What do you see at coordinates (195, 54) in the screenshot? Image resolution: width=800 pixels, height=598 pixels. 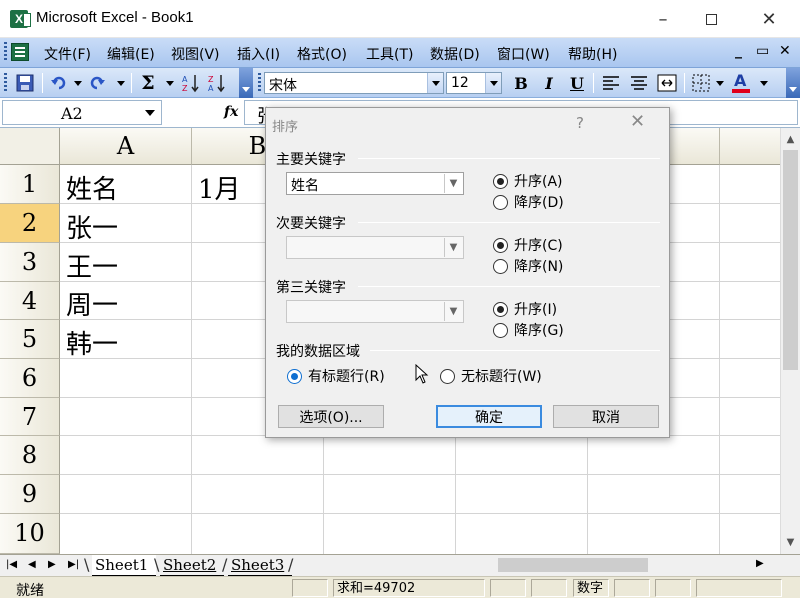 I see `menu-view: 视图(V)` at bounding box center [195, 54].